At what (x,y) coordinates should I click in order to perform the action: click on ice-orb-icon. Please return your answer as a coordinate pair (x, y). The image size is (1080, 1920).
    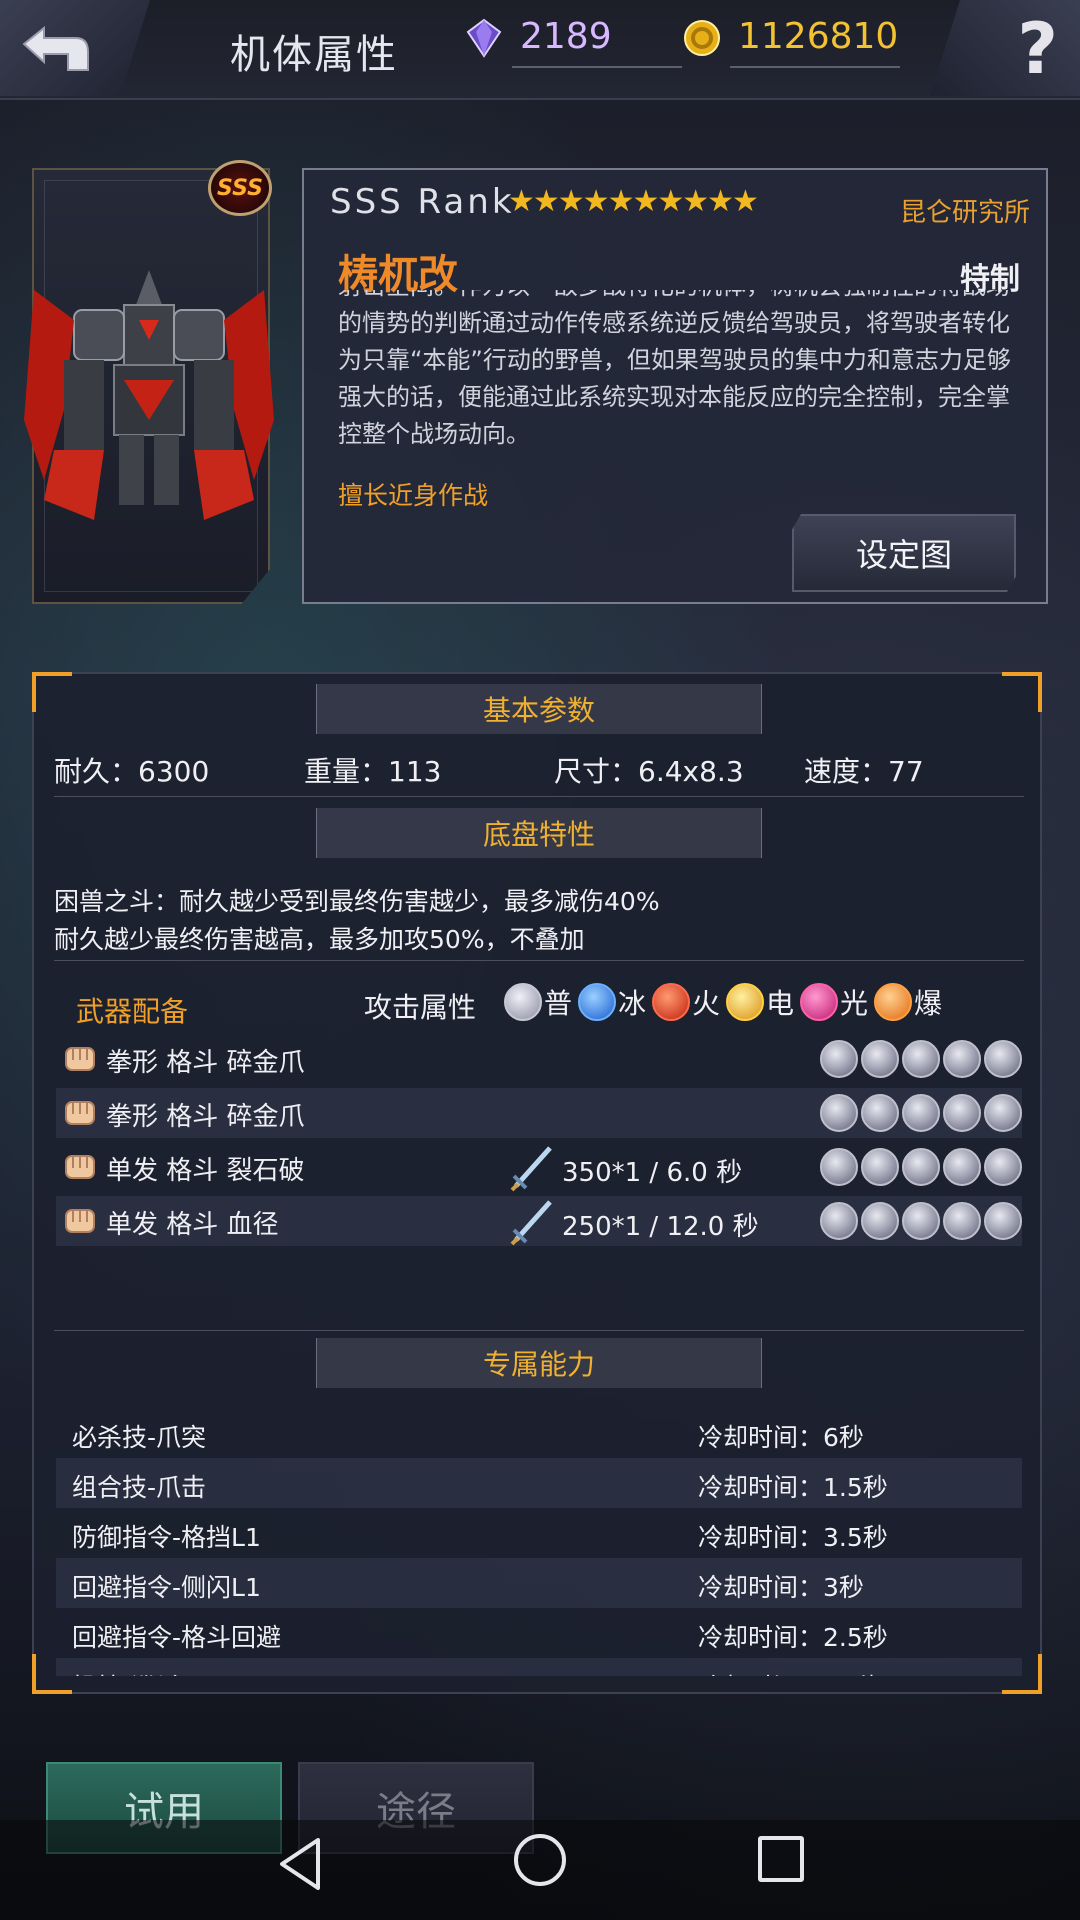
    Looking at the image, I should click on (597, 1002).